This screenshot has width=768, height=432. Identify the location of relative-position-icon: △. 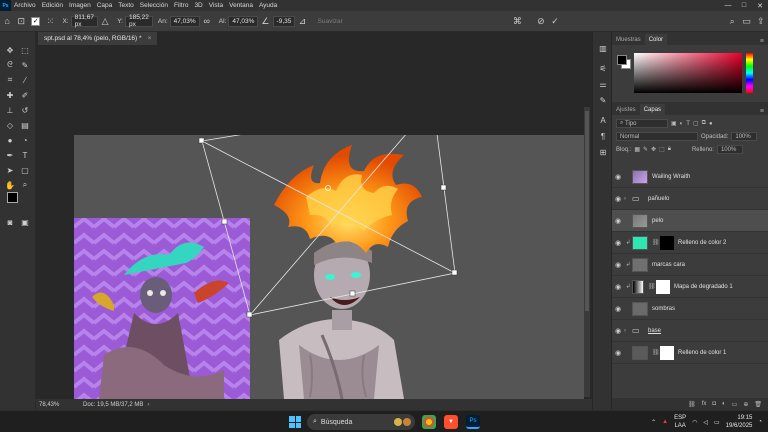
(105, 21).